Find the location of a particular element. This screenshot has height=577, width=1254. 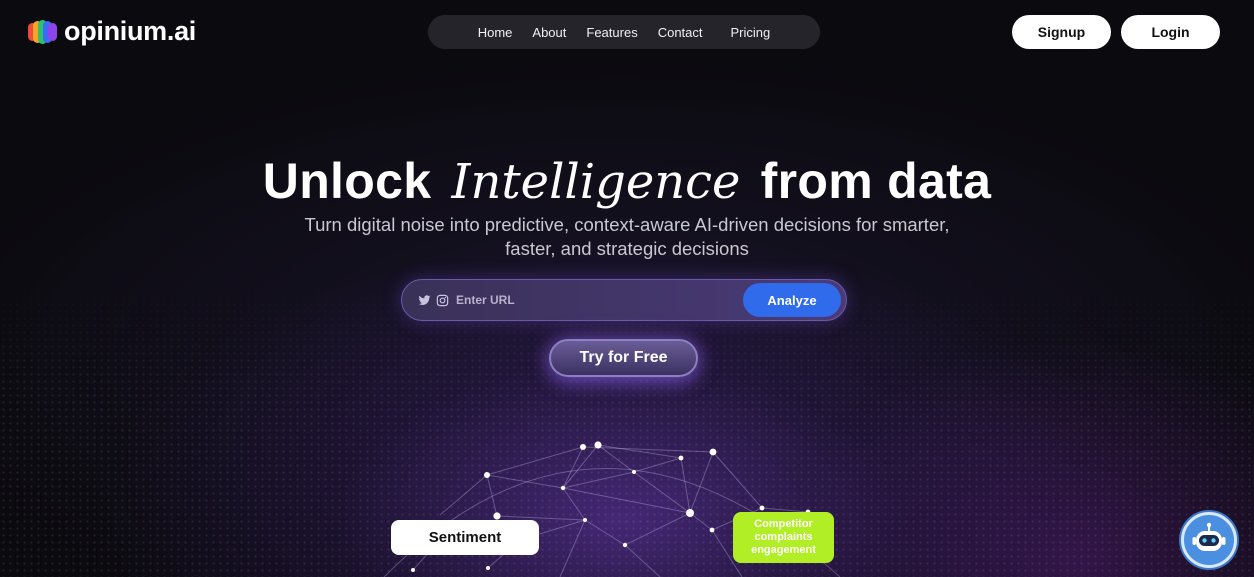

try-for-free-button: Try for Free is located at coordinates (623, 358).